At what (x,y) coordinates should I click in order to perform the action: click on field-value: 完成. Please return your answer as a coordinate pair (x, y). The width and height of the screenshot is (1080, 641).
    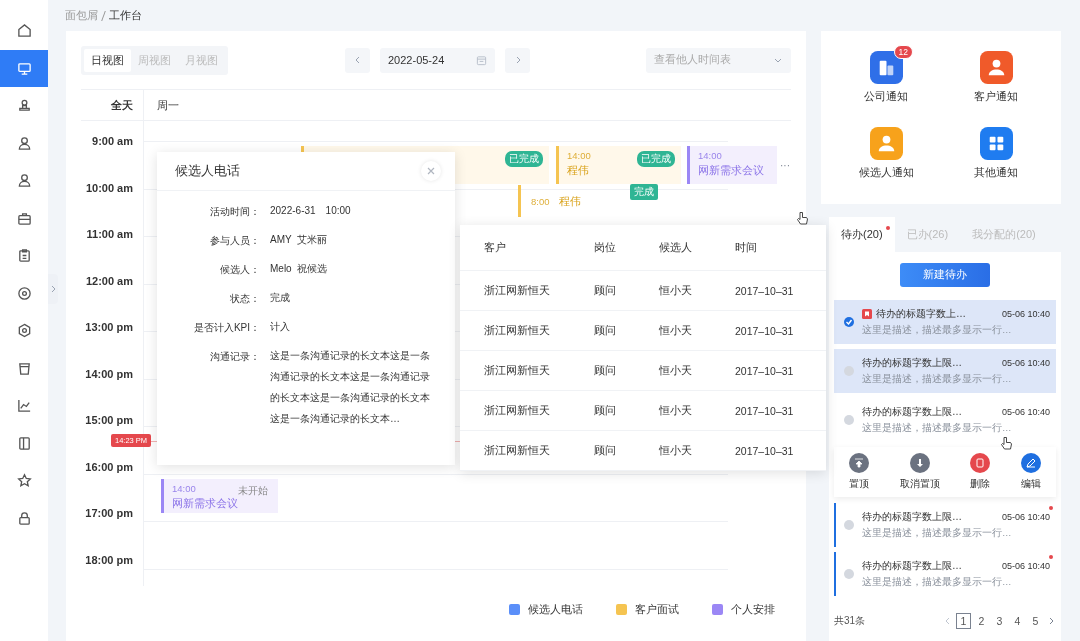
    Looking at the image, I should click on (280, 298).